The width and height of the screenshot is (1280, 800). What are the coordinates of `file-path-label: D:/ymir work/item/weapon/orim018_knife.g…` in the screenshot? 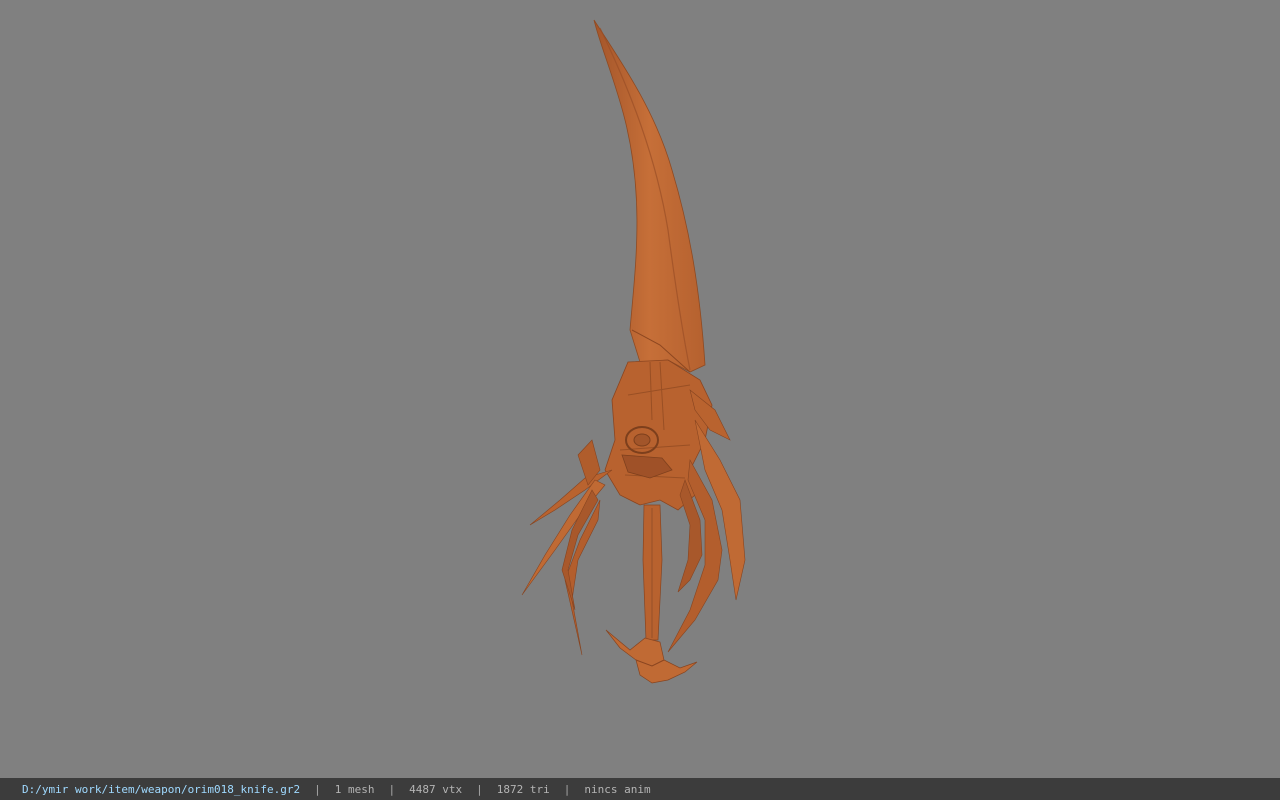 It's located at (161, 789).